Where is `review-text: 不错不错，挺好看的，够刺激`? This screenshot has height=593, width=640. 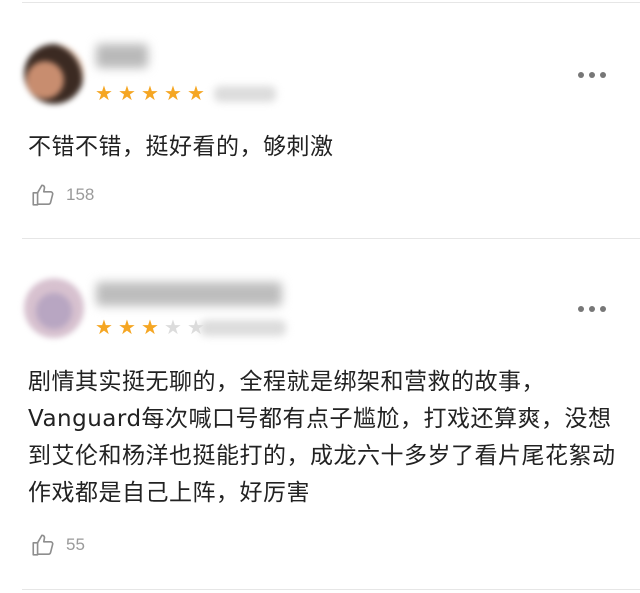 review-text: 不错不错，挺好看的，够刺激 is located at coordinates (181, 147).